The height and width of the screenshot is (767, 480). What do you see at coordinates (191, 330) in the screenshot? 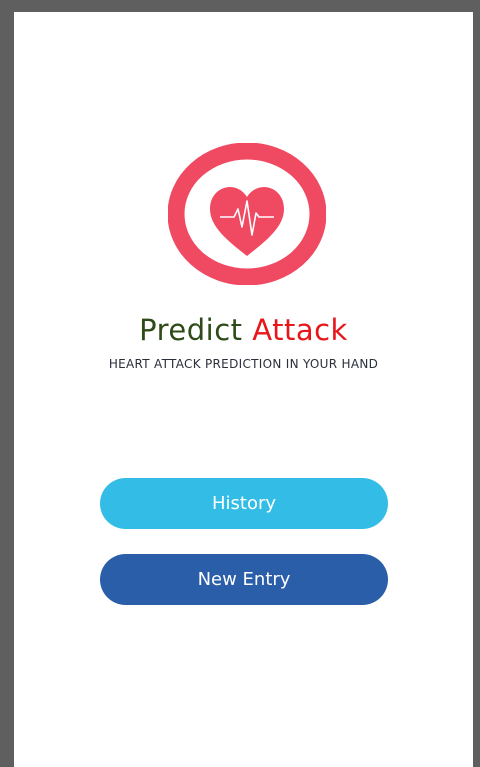
I see `app-title-word-predict: Predict` at bounding box center [191, 330].